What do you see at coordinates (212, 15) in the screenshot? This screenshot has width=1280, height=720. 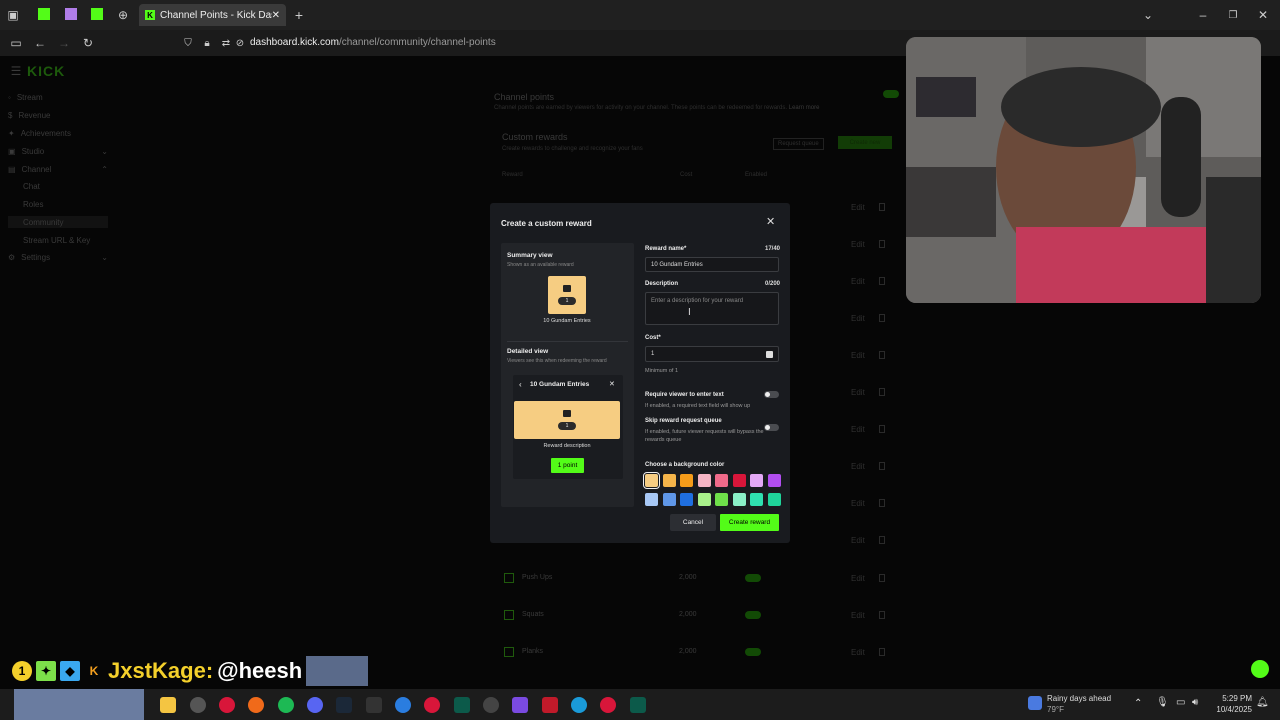 I see `tab-channel-points: K Channel Points - Kick Dashboard ✕` at bounding box center [212, 15].